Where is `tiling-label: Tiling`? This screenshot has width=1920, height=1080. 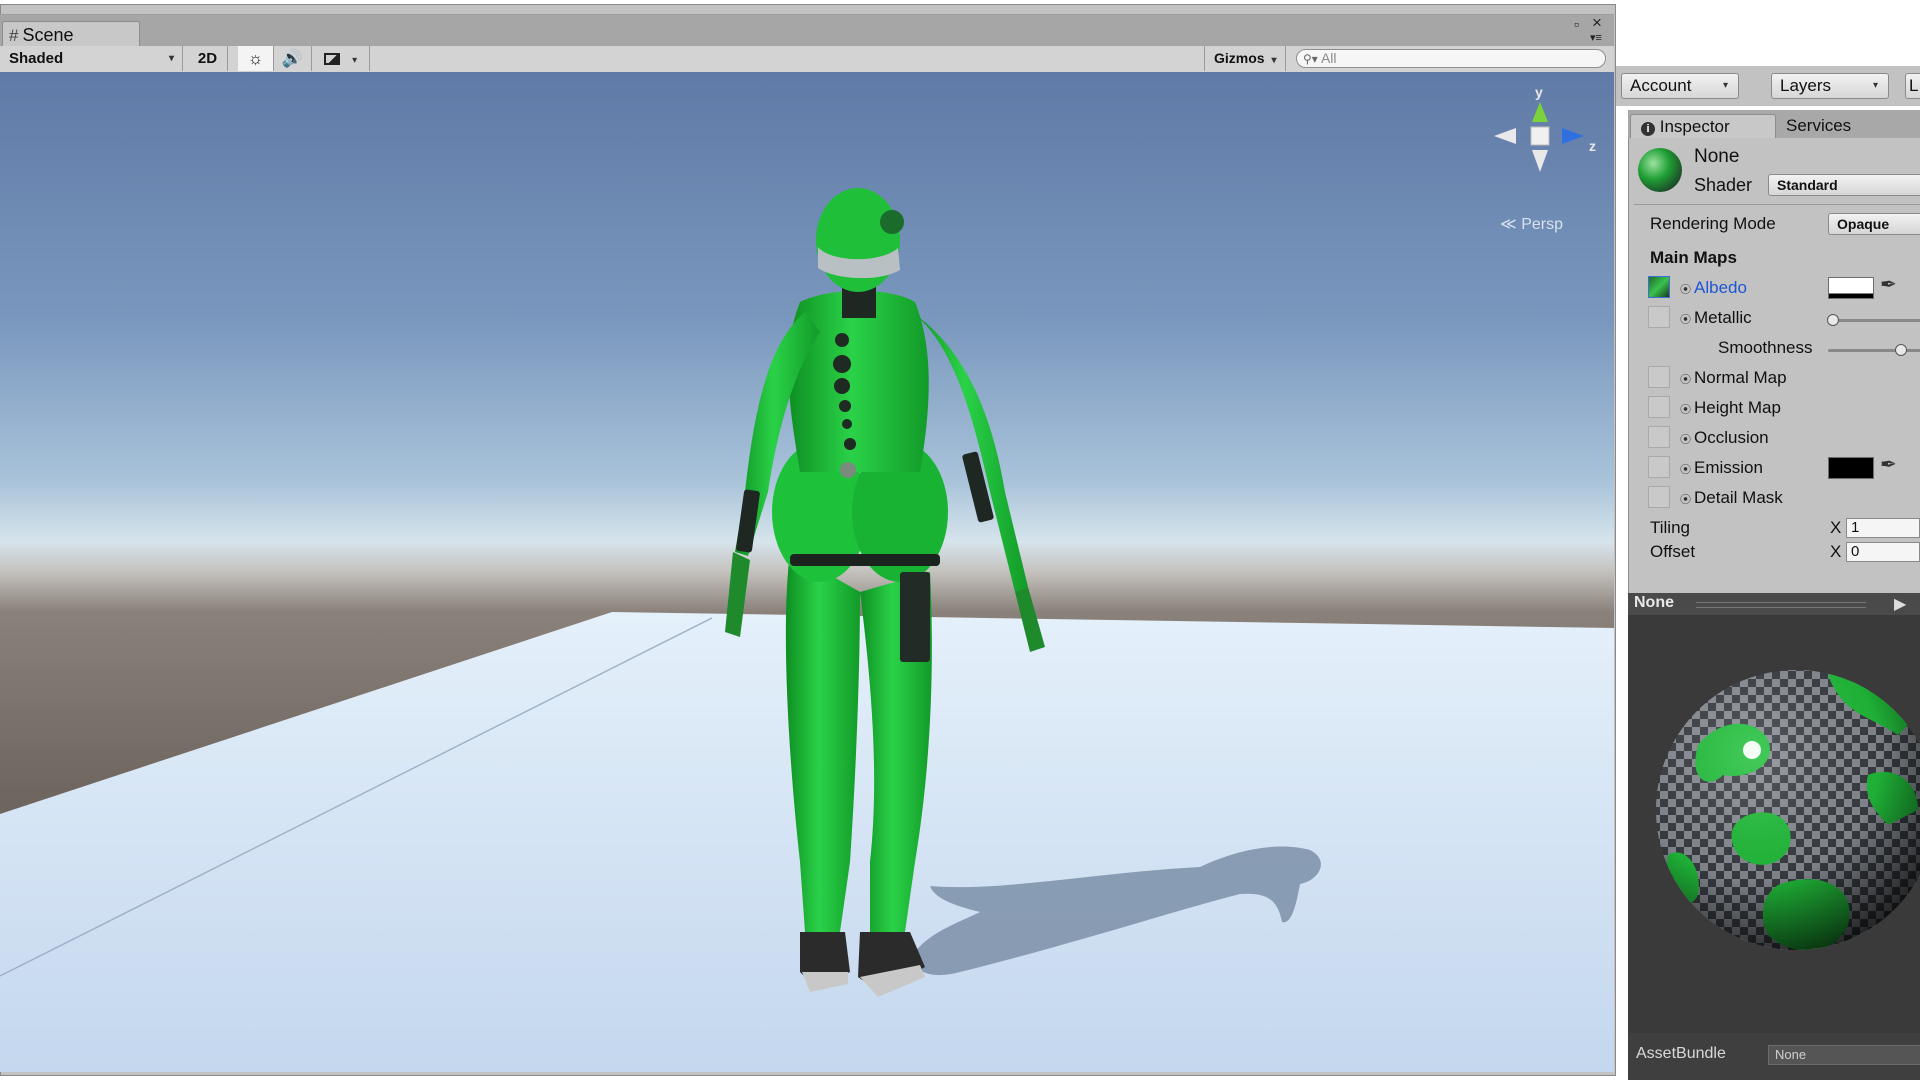
tiling-label: Tiling is located at coordinates (1670, 527).